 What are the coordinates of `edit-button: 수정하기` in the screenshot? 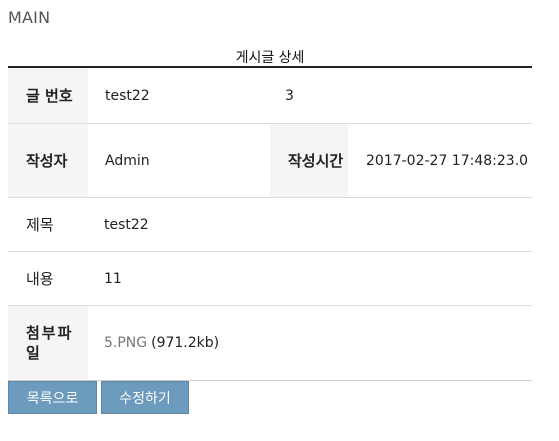 It's located at (145, 397).